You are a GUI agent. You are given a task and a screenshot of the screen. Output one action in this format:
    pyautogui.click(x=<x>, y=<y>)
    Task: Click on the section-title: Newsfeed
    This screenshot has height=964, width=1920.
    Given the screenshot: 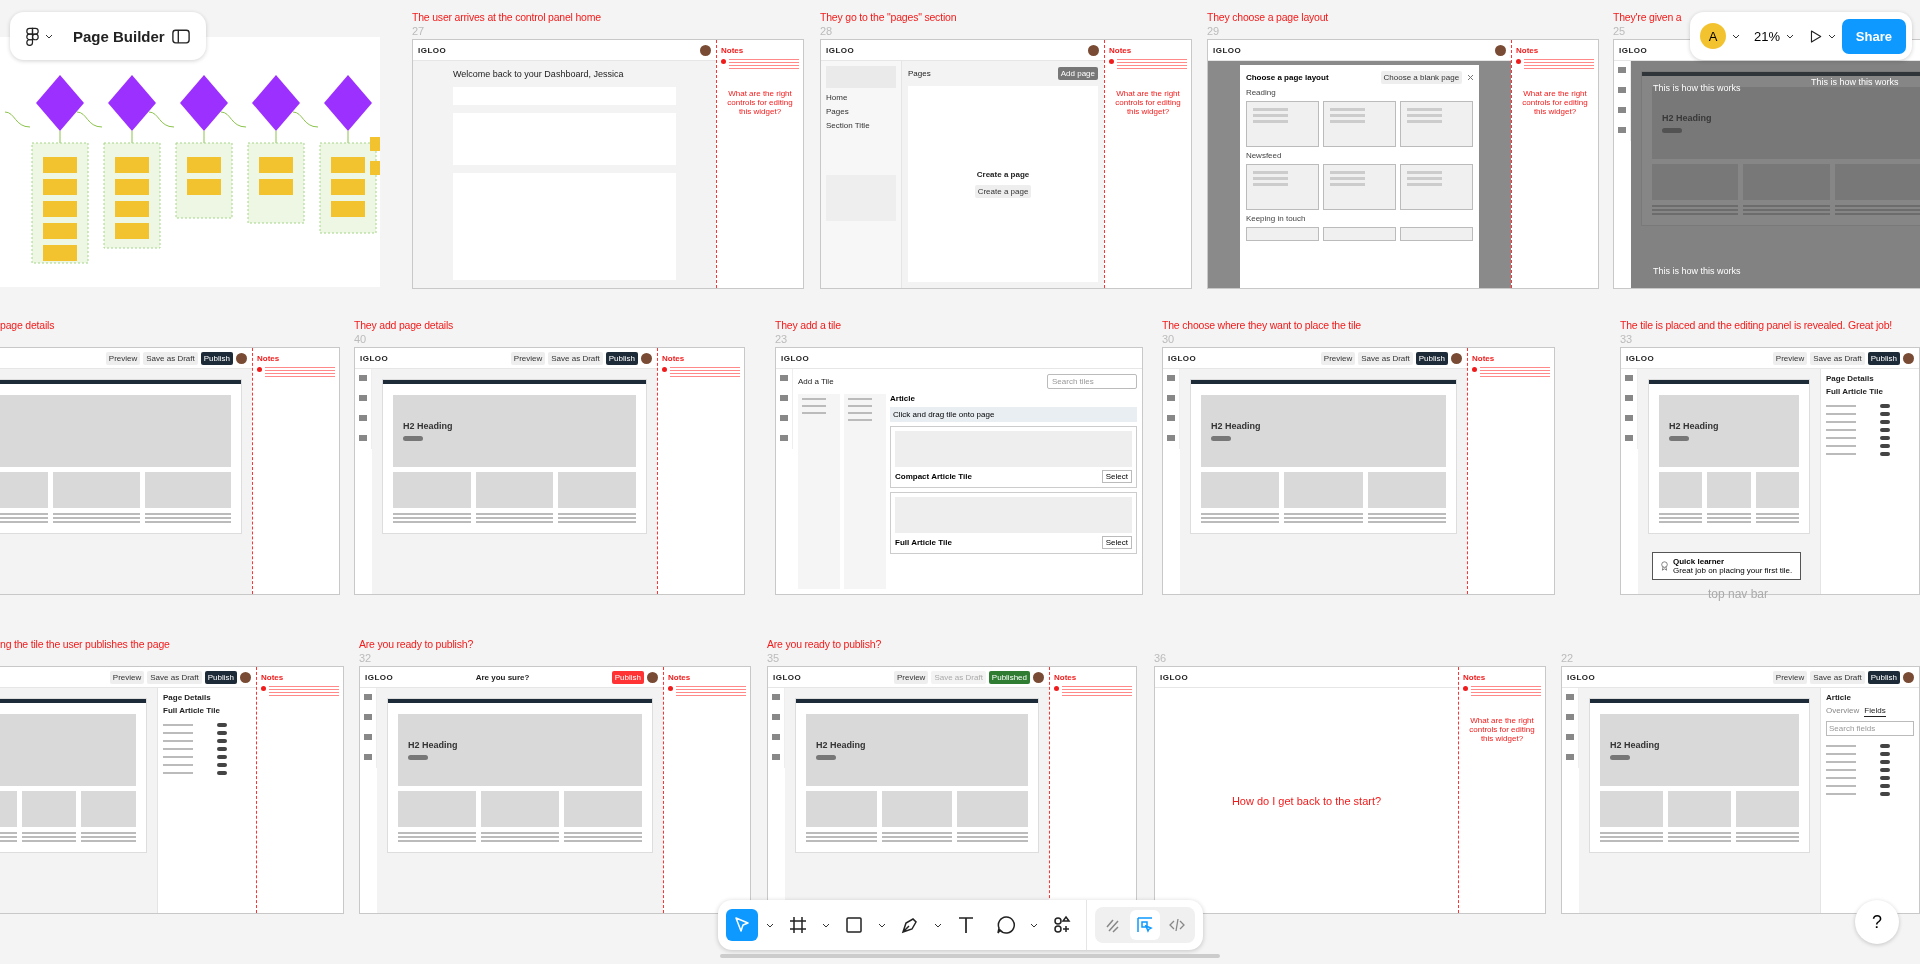 What is the action you would take?
    pyautogui.click(x=1264, y=155)
    